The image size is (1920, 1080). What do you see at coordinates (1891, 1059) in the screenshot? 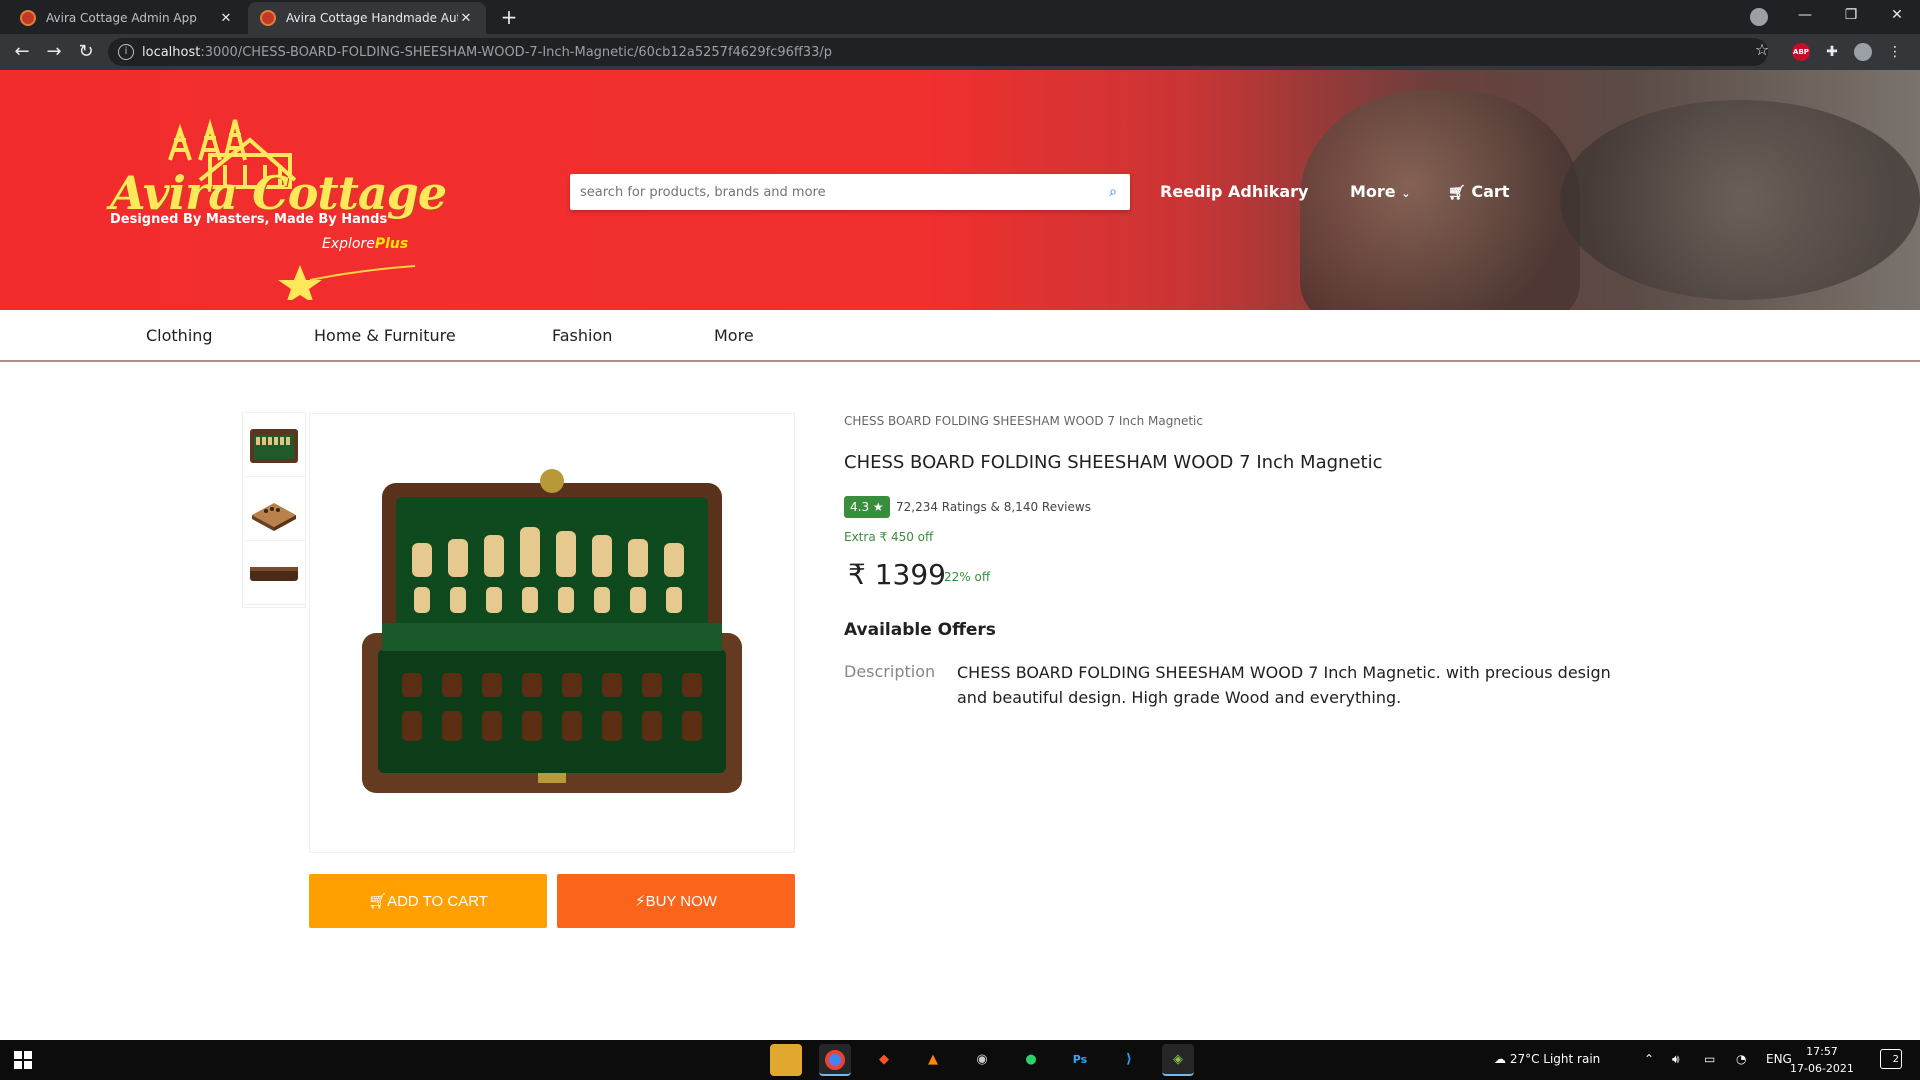
I see `notification-center-icon: 2` at bounding box center [1891, 1059].